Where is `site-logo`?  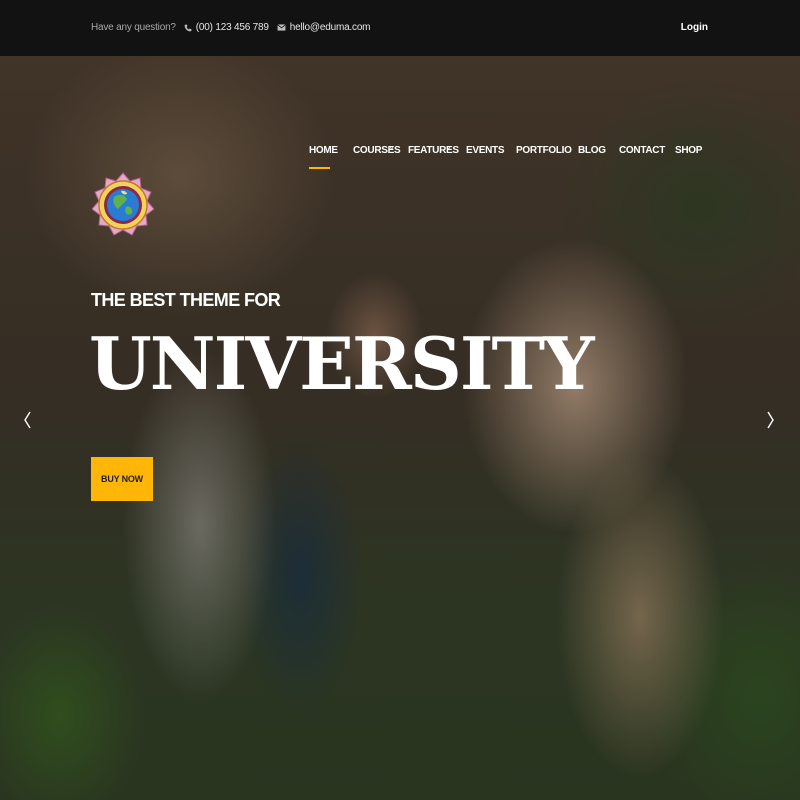 site-logo is located at coordinates (123, 205).